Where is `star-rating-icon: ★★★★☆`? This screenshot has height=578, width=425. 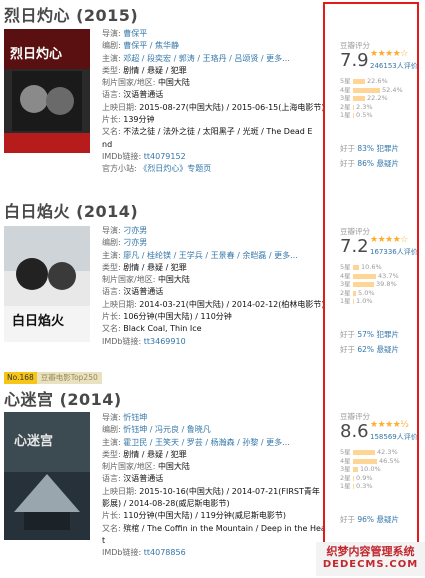
star-rating-icon: ★★★★☆ is located at coordinates (389, 54).